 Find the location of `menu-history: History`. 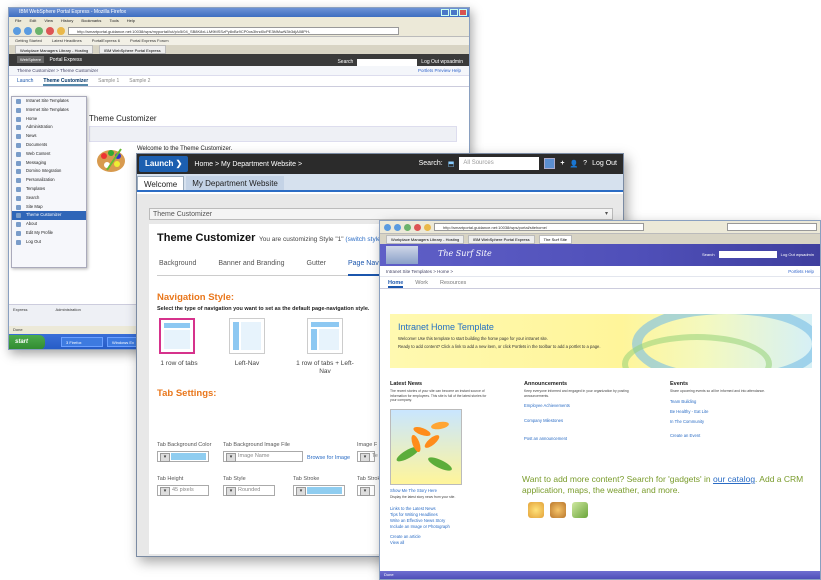

menu-history: History is located at coordinates (67, 21).